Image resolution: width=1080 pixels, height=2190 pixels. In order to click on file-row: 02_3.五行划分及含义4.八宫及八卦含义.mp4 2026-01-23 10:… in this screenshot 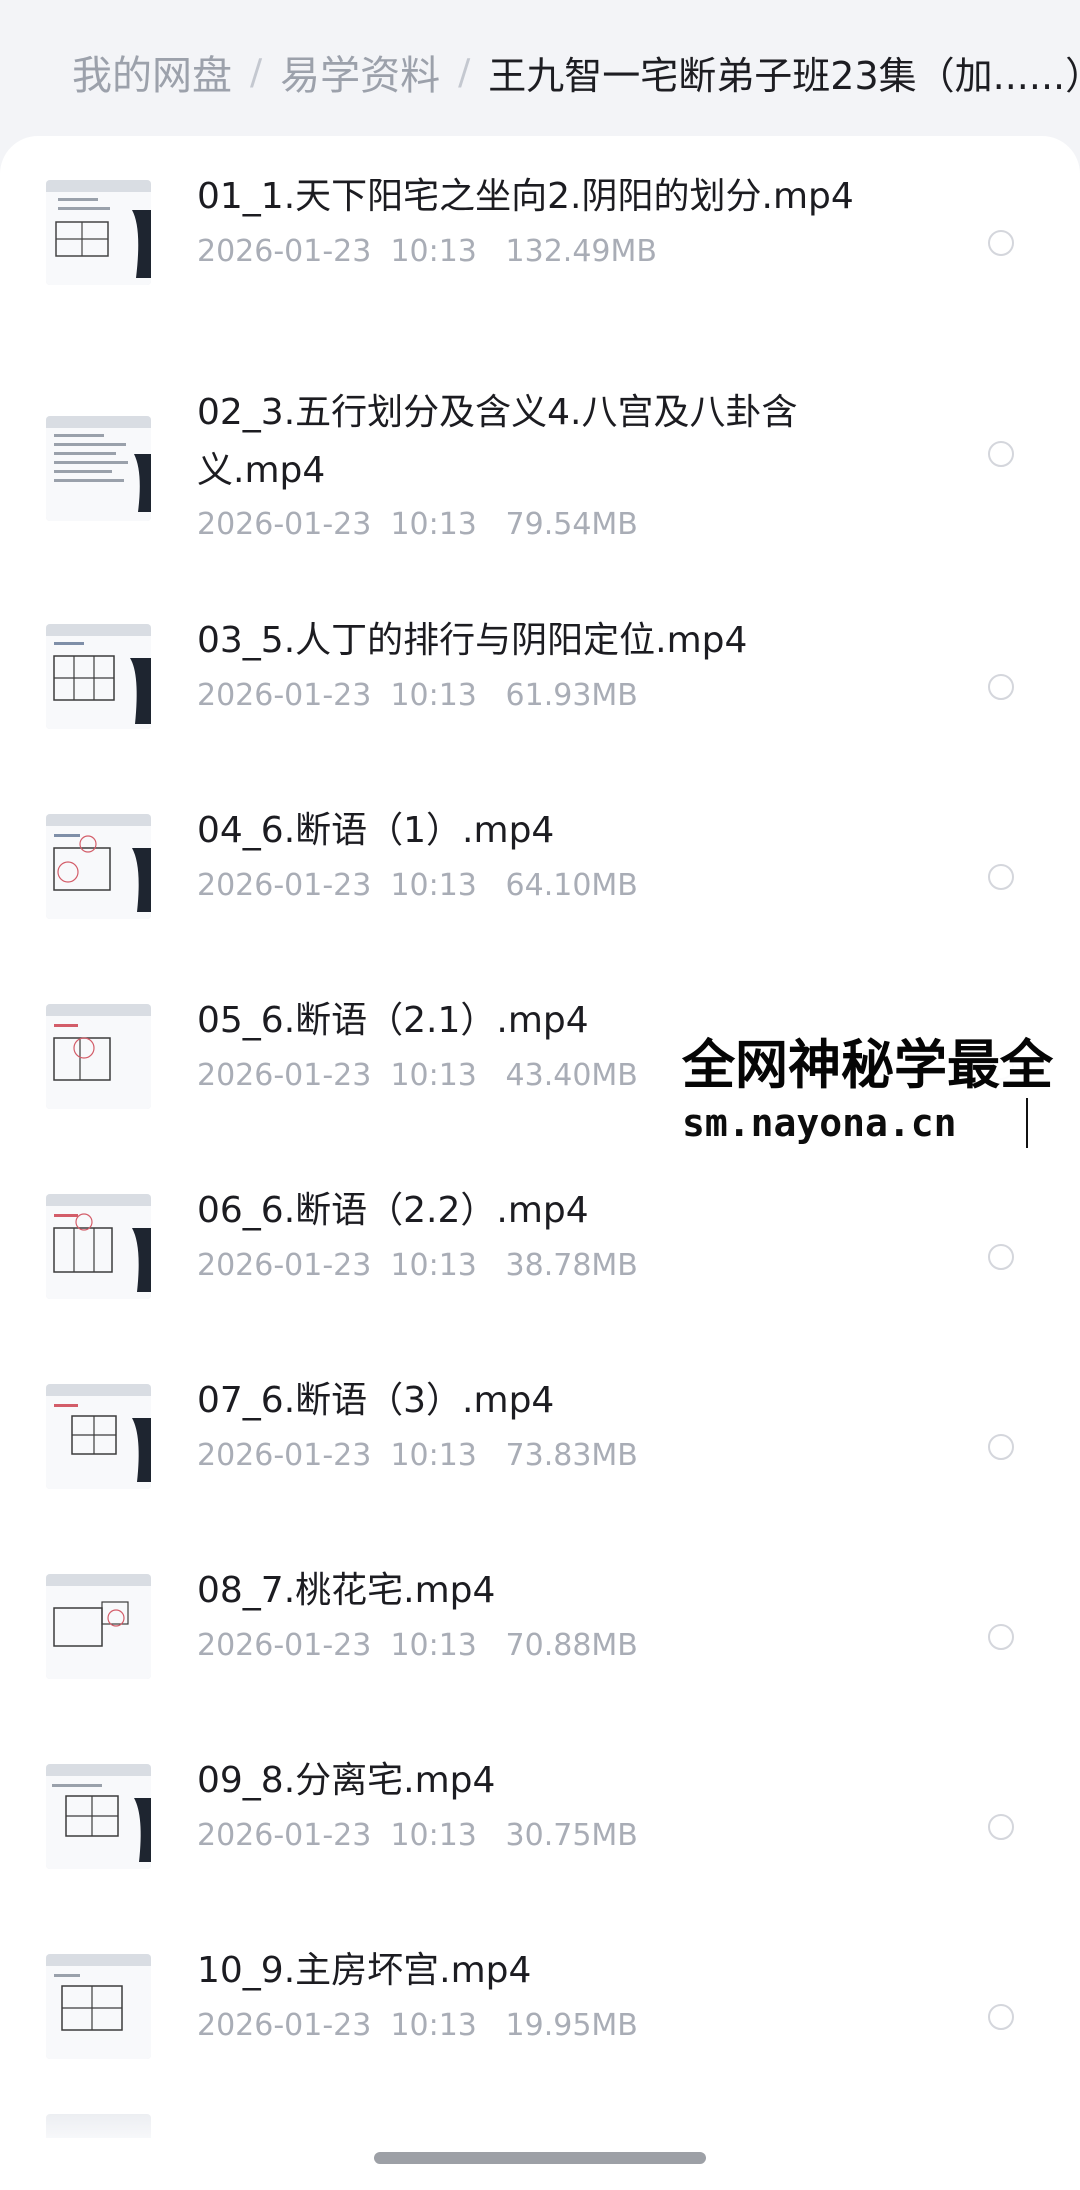, I will do `click(540, 467)`.